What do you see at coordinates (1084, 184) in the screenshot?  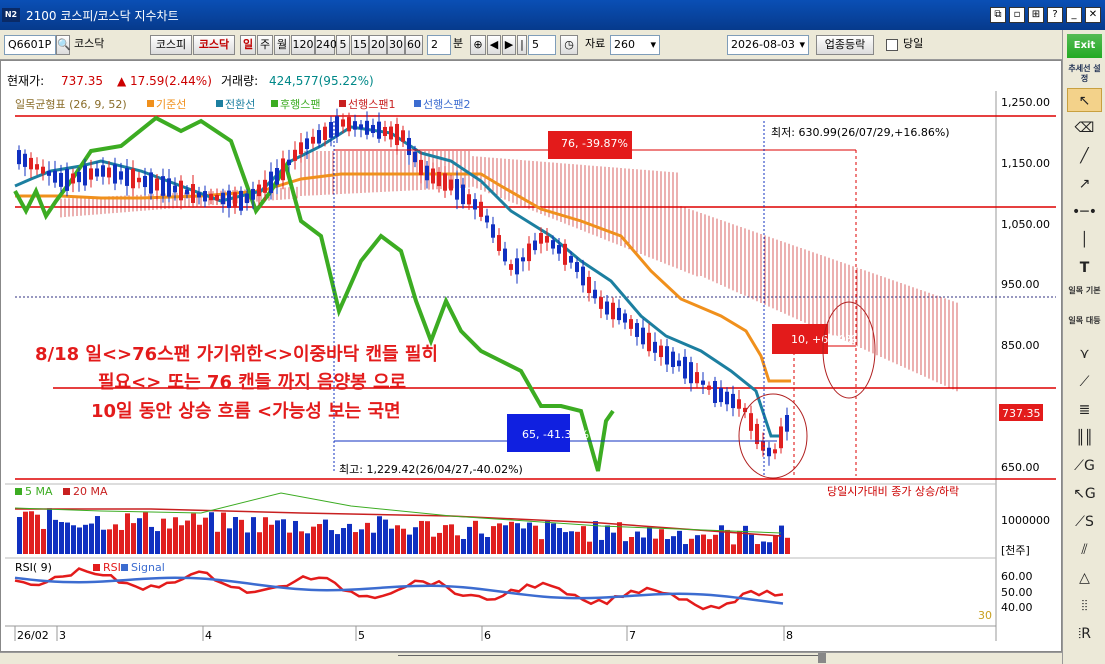 I see `arrow-line-icon: ↗` at bounding box center [1084, 184].